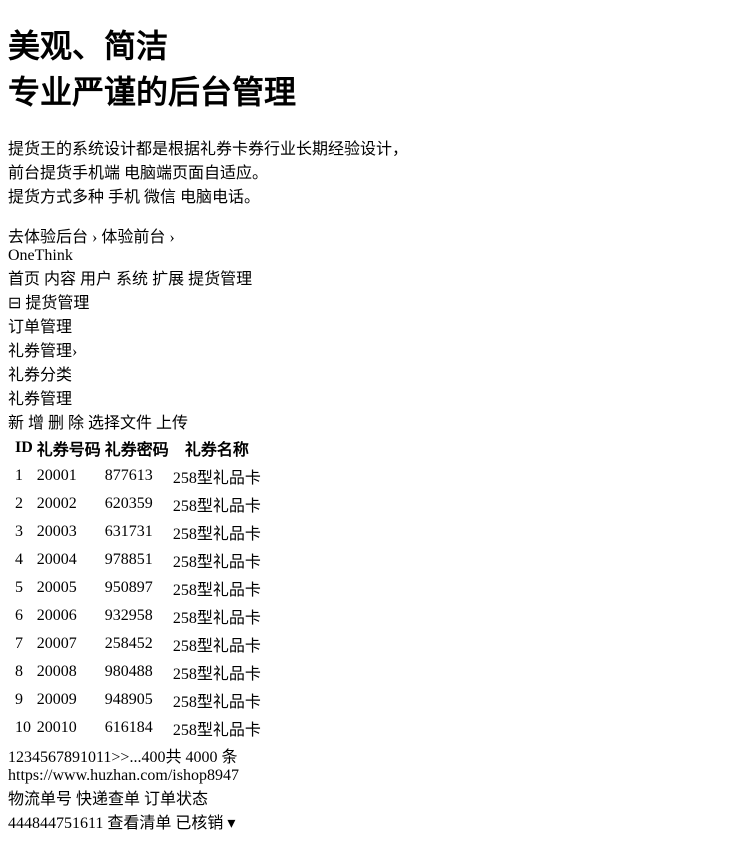  I want to click on table-row: 7 20007 258452 258型礼品卡, so click(136, 644).